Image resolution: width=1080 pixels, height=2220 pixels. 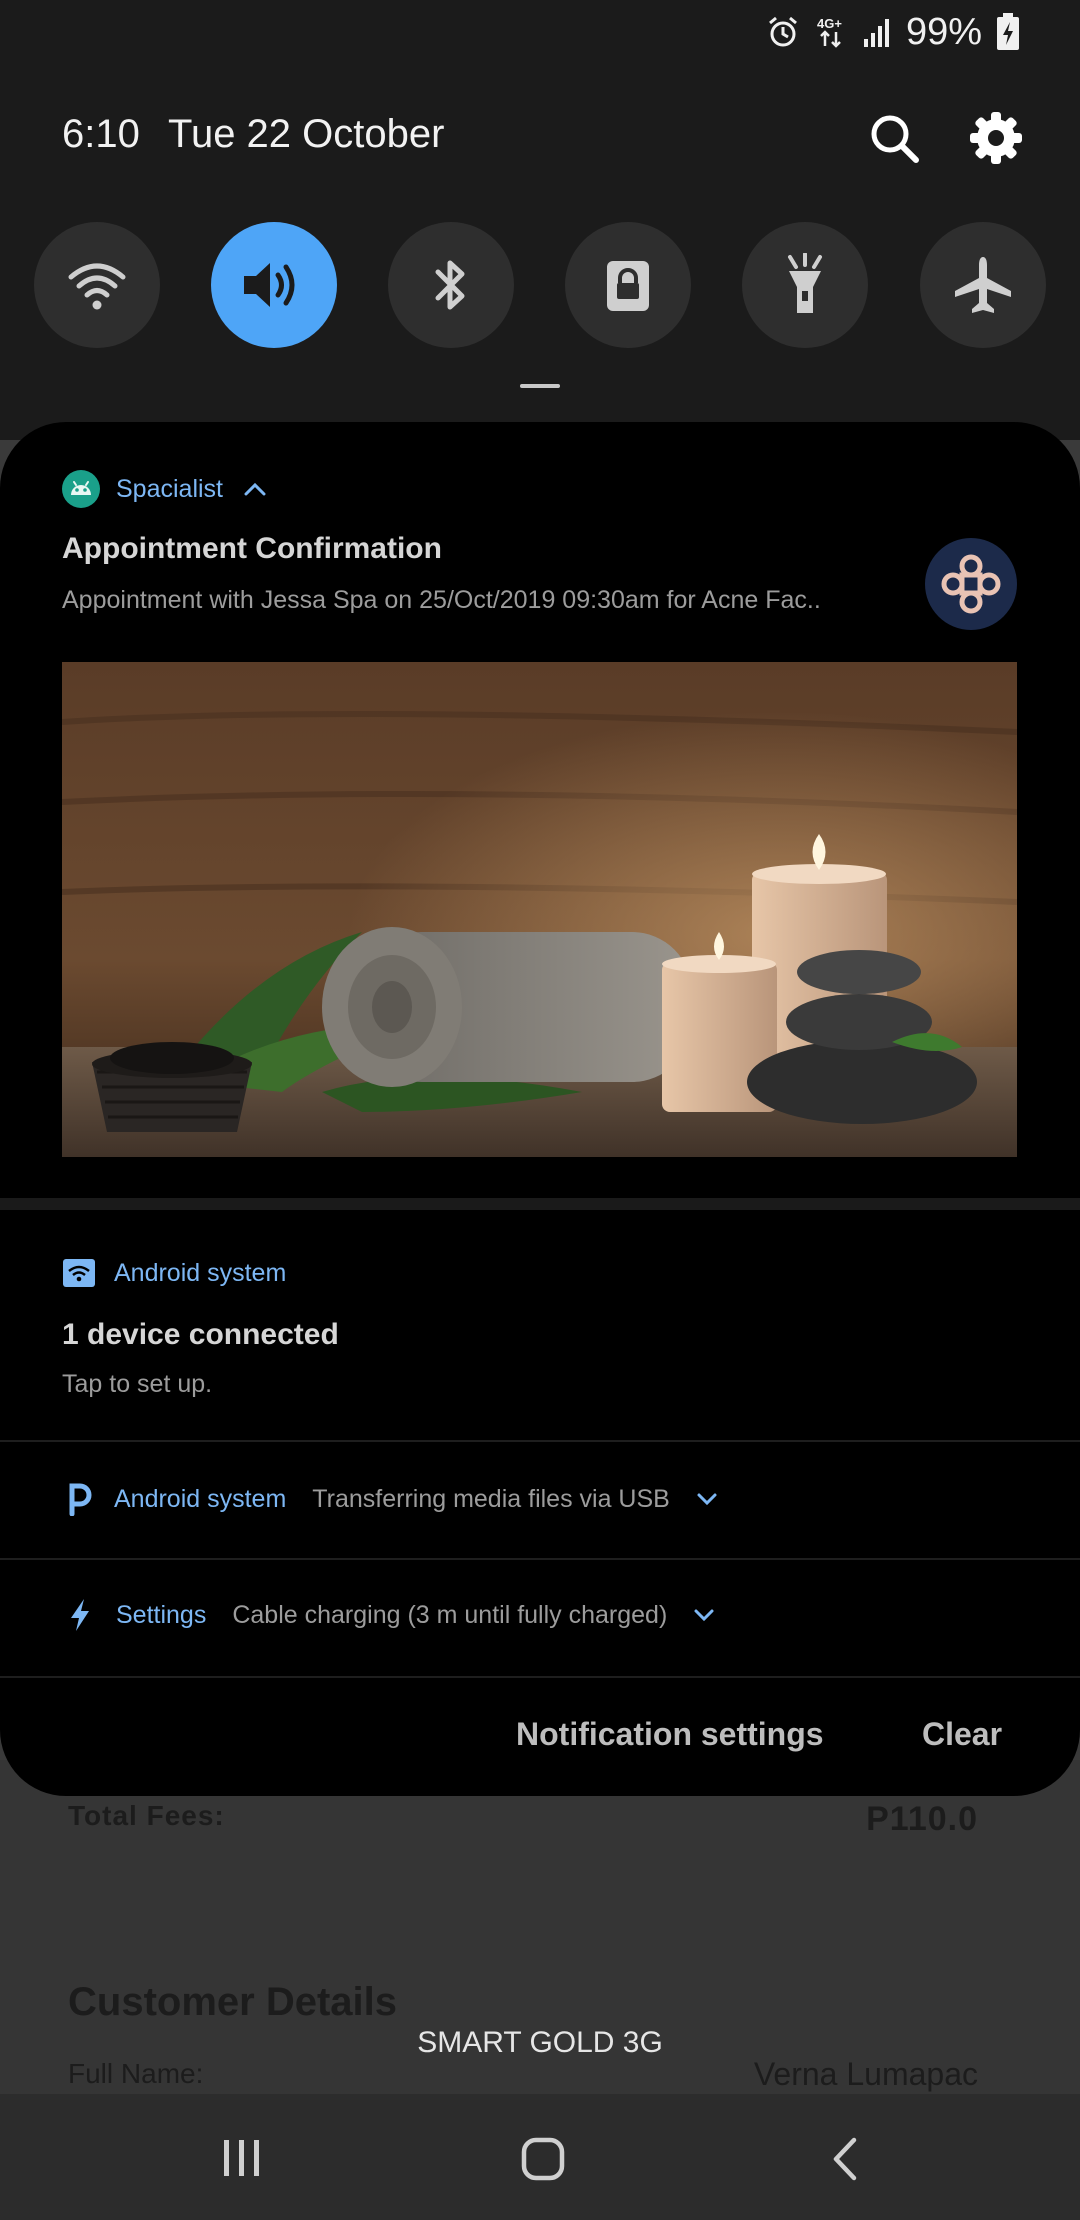 I want to click on signal-icon, so click(x=876, y=33).